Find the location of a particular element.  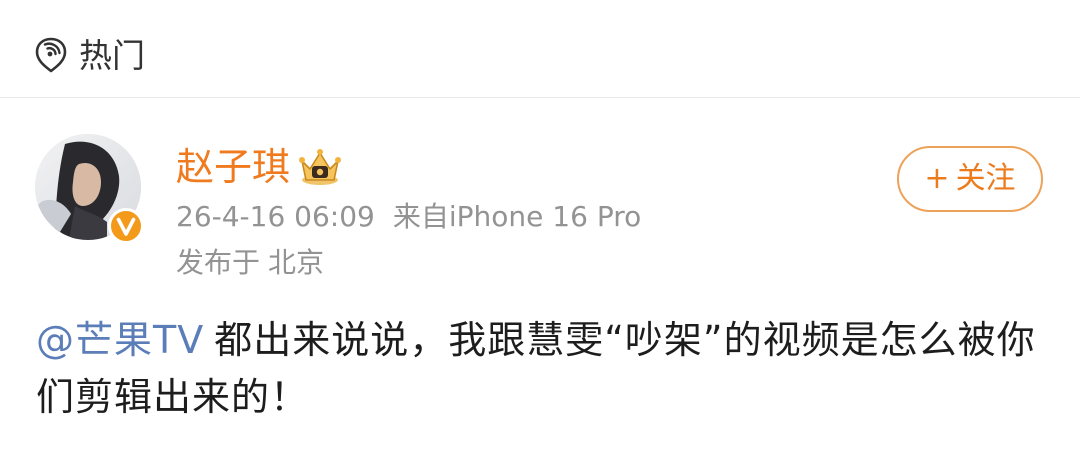

plus-icon: + is located at coordinates (937, 178).